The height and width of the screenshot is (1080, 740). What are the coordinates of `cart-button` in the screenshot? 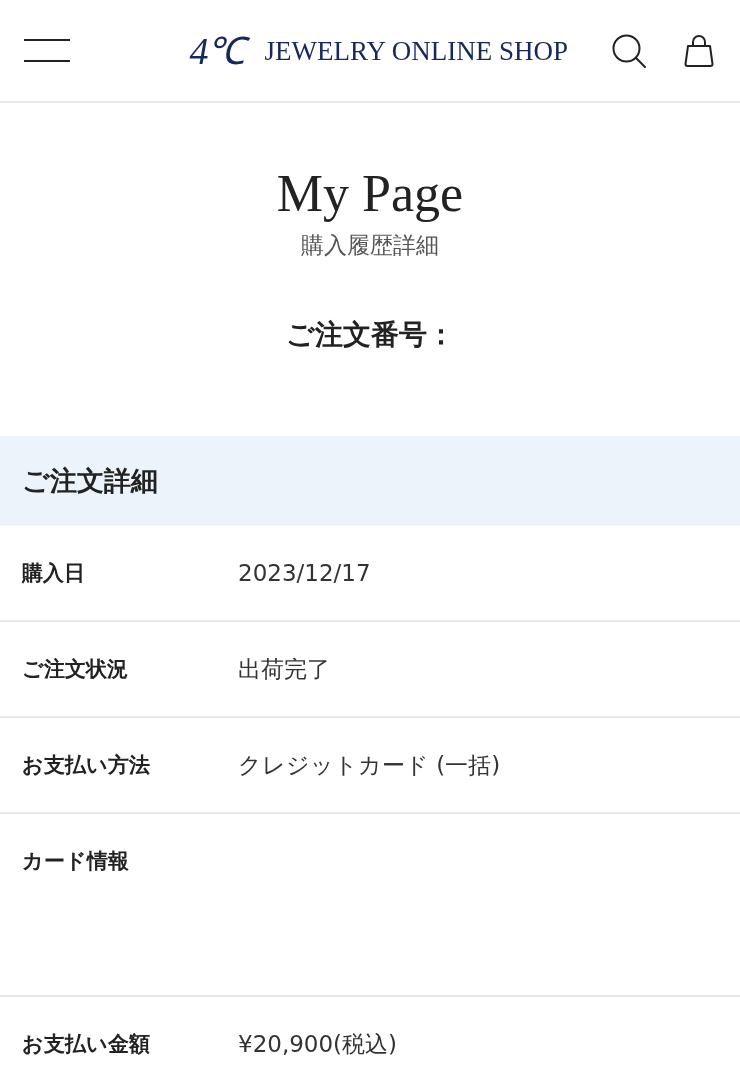 It's located at (699, 50).